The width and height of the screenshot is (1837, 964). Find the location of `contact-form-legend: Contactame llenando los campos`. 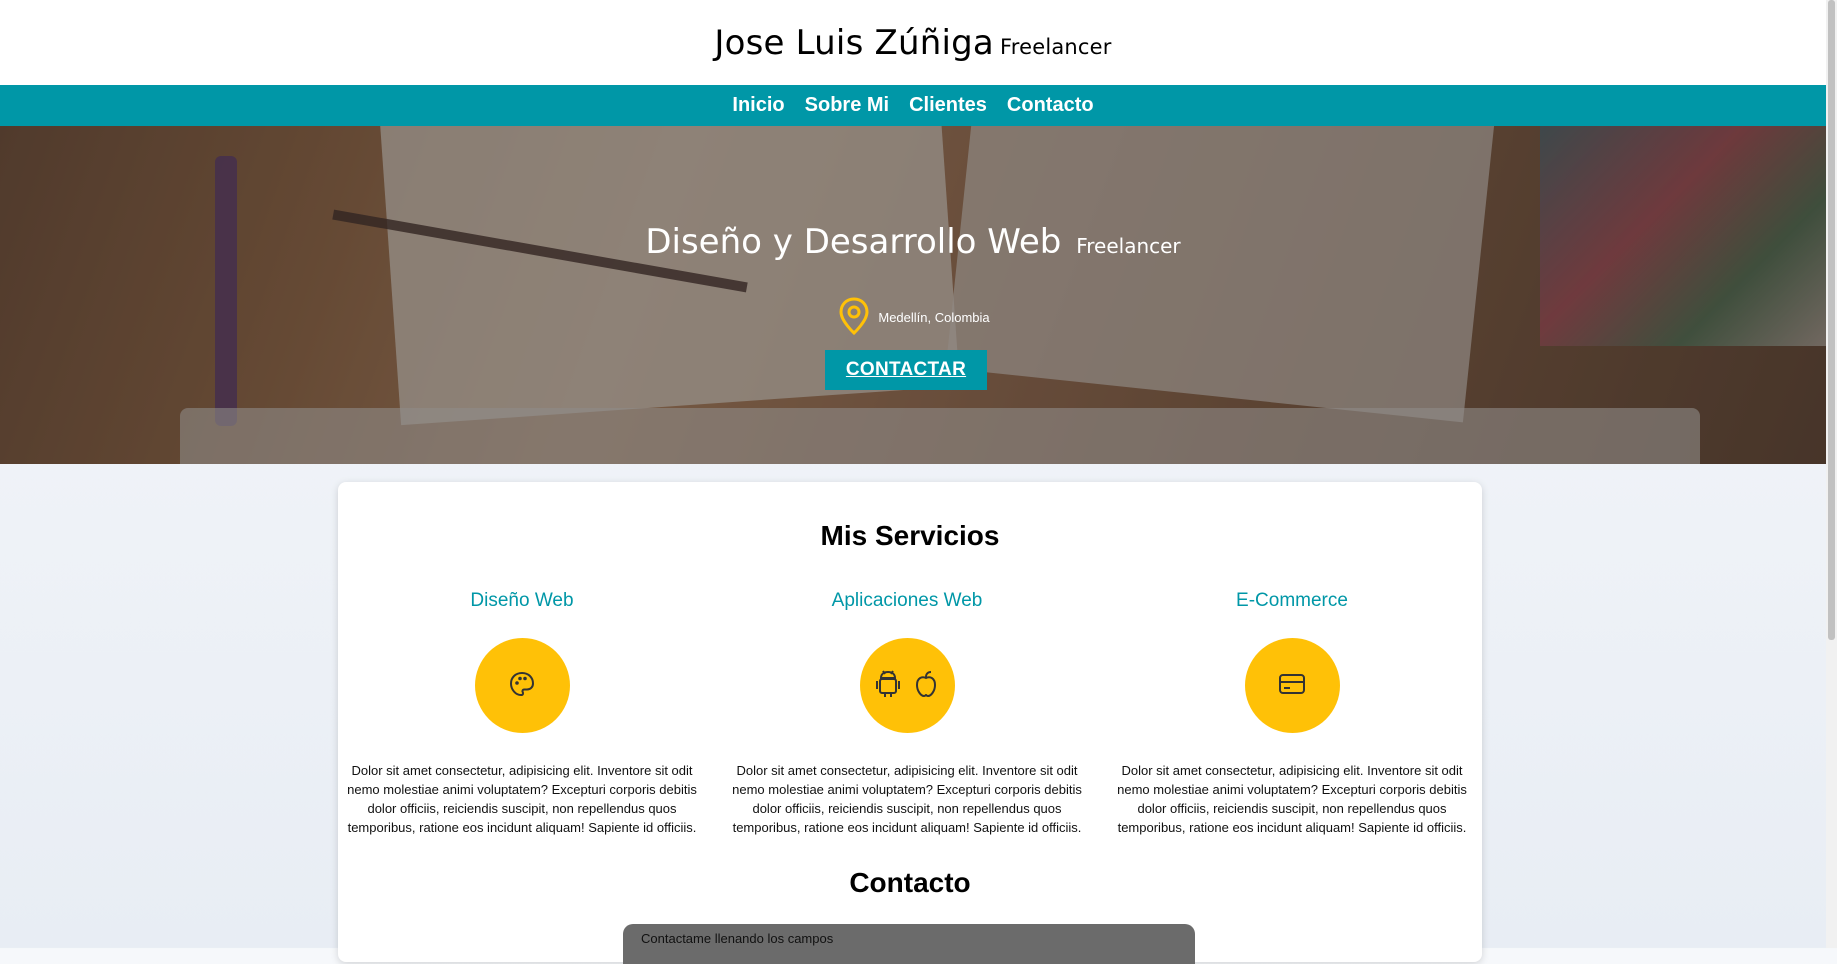

contact-form-legend: Contactame llenando los campos is located at coordinates (737, 938).